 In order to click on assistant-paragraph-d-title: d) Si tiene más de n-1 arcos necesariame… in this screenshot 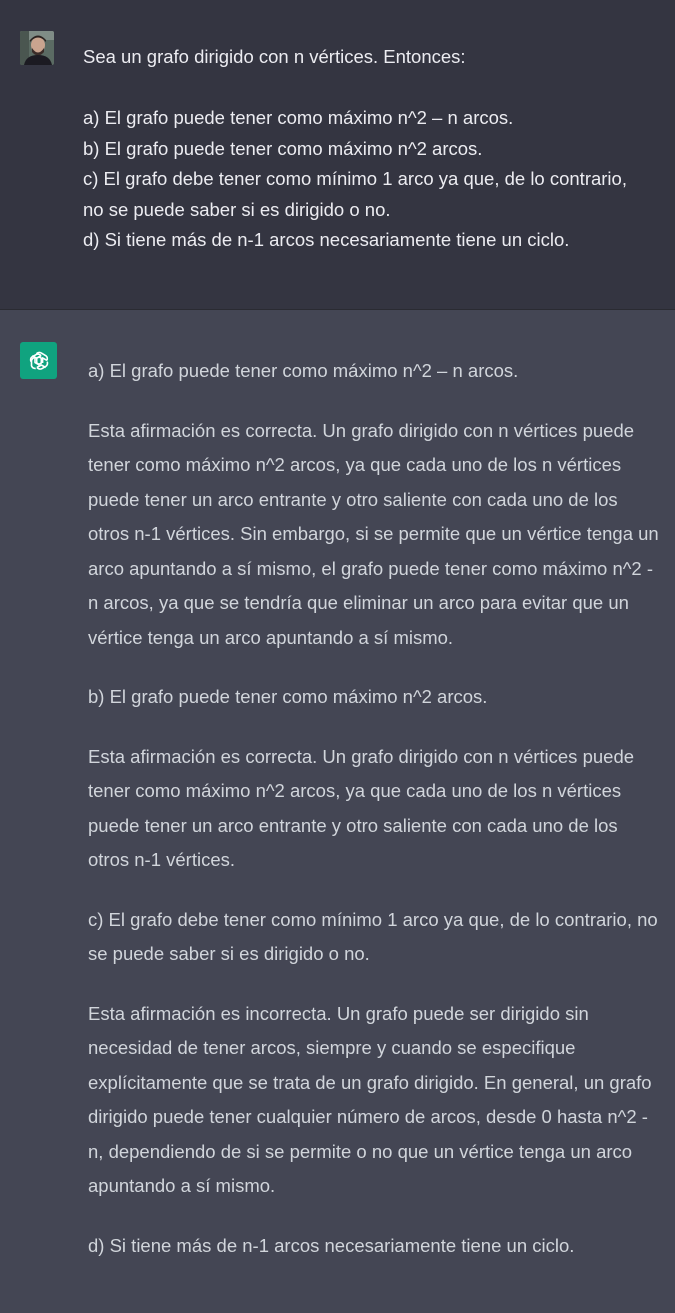, I will do `click(331, 1245)`.